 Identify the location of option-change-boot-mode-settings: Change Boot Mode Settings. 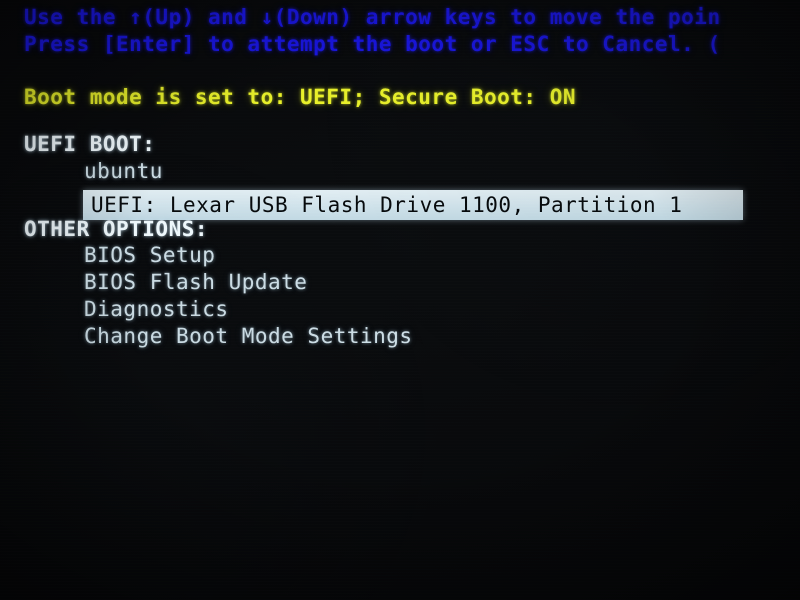
(248, 336).